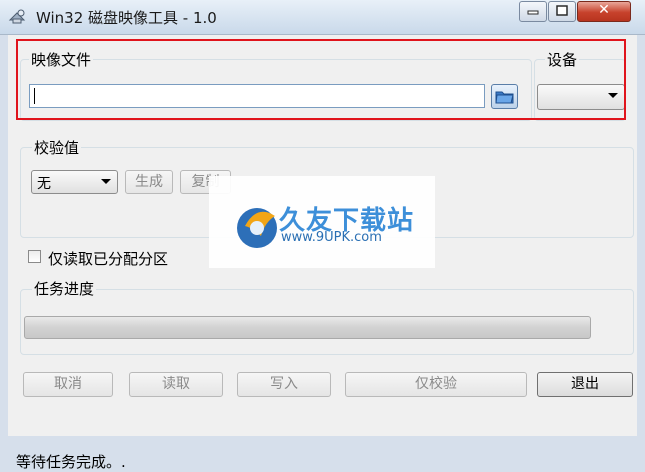 The width and height of the screenshot is (645, 472). I want to click on chevron-down-icon, so click(106, 181).